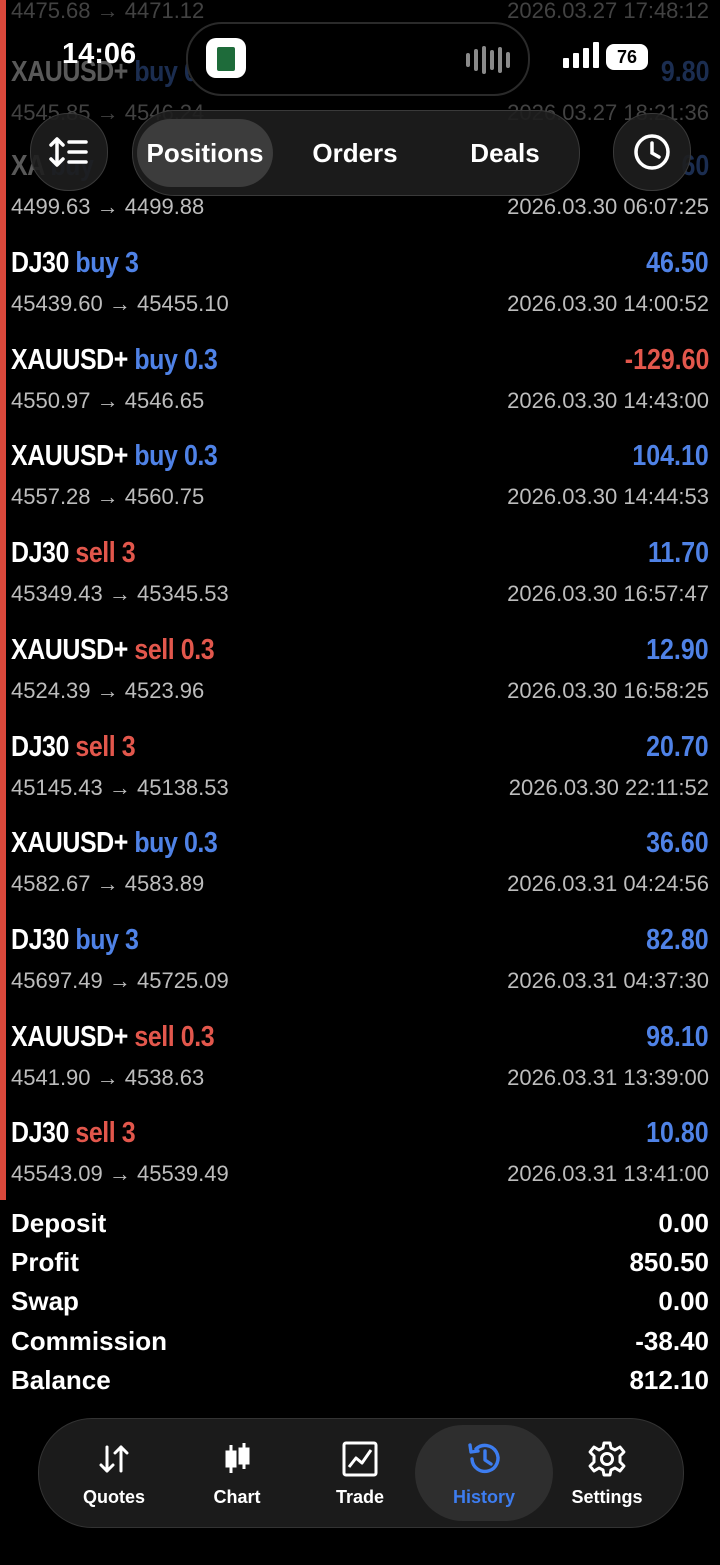 This screenshot has width=720, height=1565. I want to click on deal-profit: 12.90, so click(677, 649).